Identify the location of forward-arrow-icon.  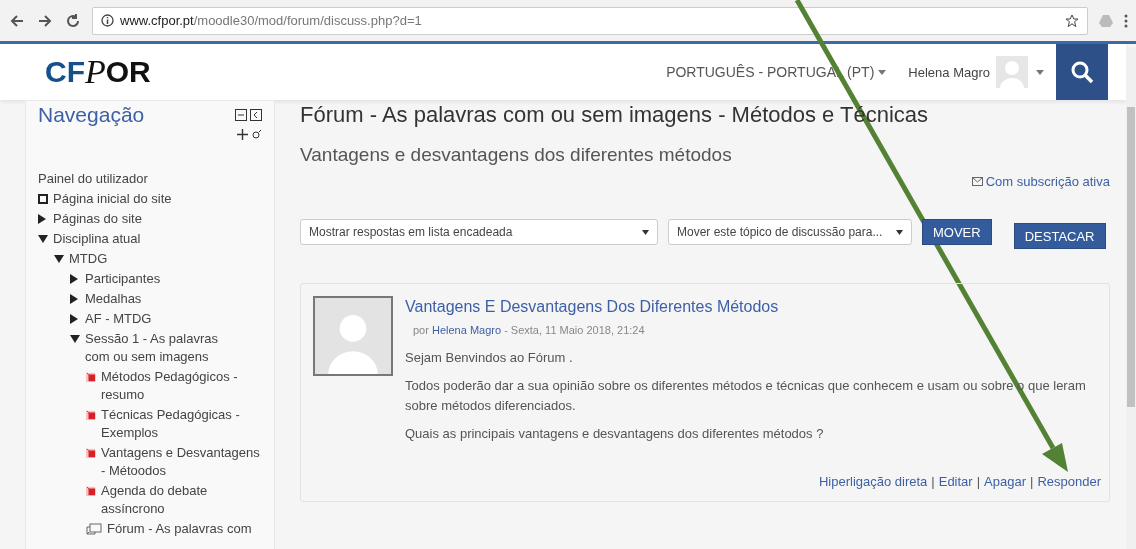
(45, 20).